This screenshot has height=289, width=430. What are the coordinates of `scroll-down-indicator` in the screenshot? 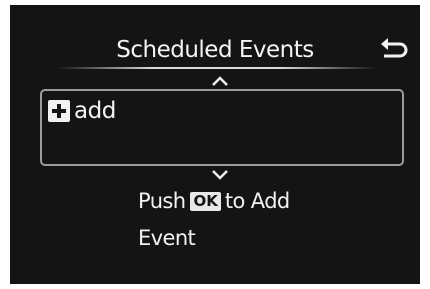 It's located at (220, 174).